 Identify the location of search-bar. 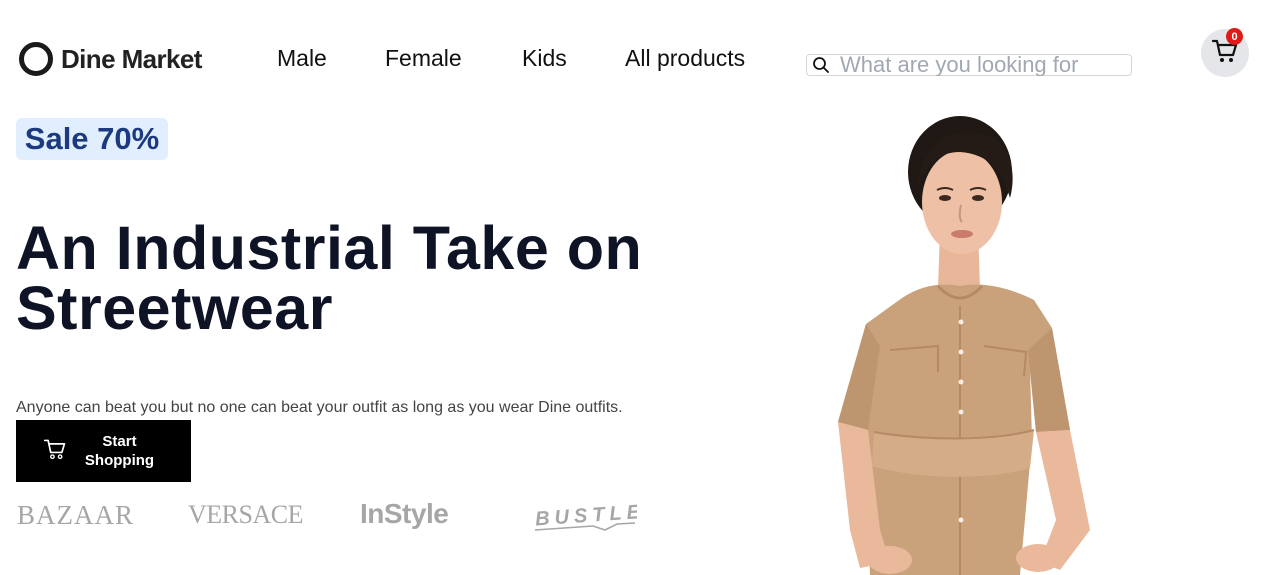
(969, 65).